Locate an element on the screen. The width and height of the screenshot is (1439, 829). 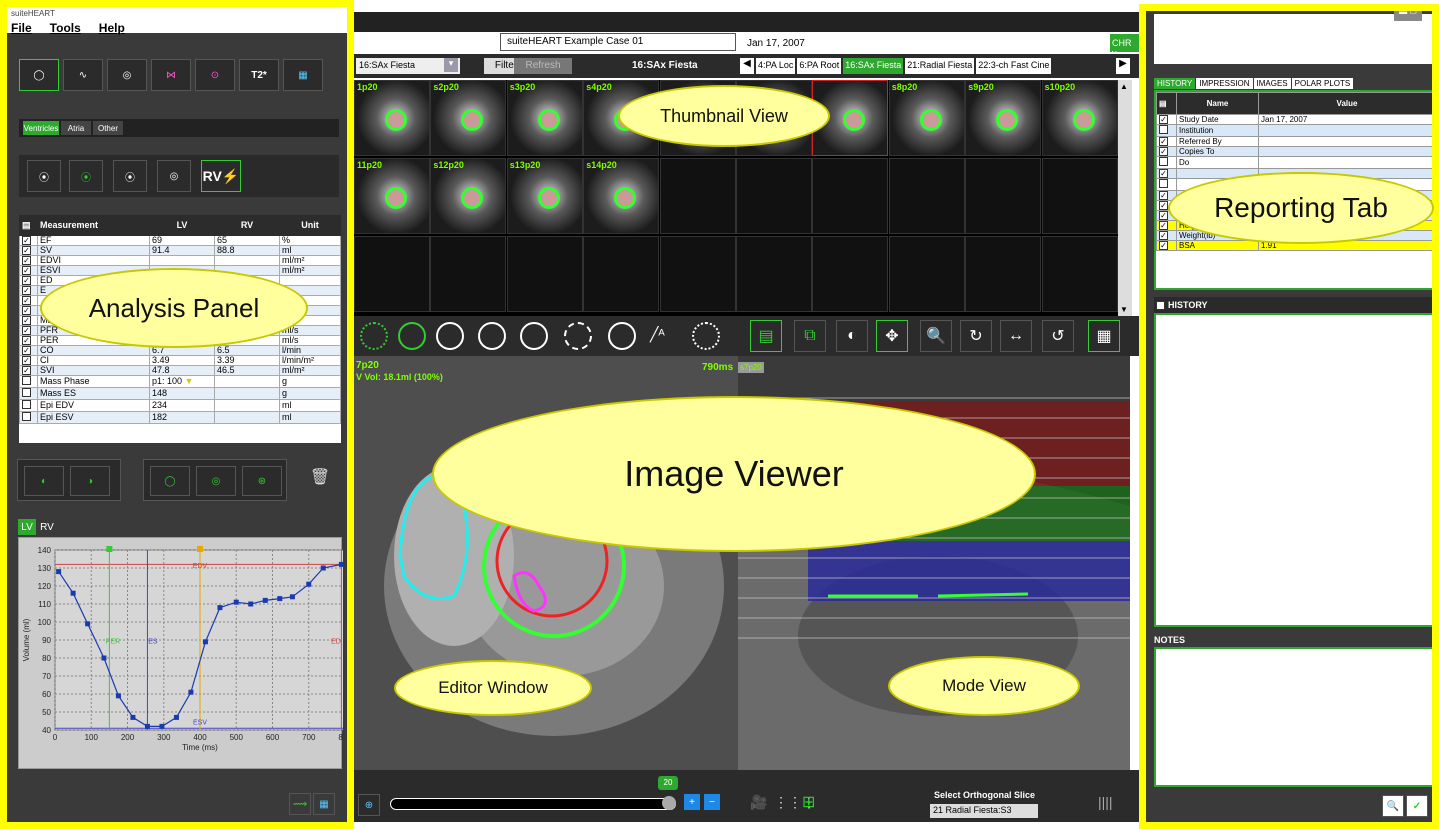
series-tab: 22:3-ch Fast Cine is located at coordinates (1014, 66).